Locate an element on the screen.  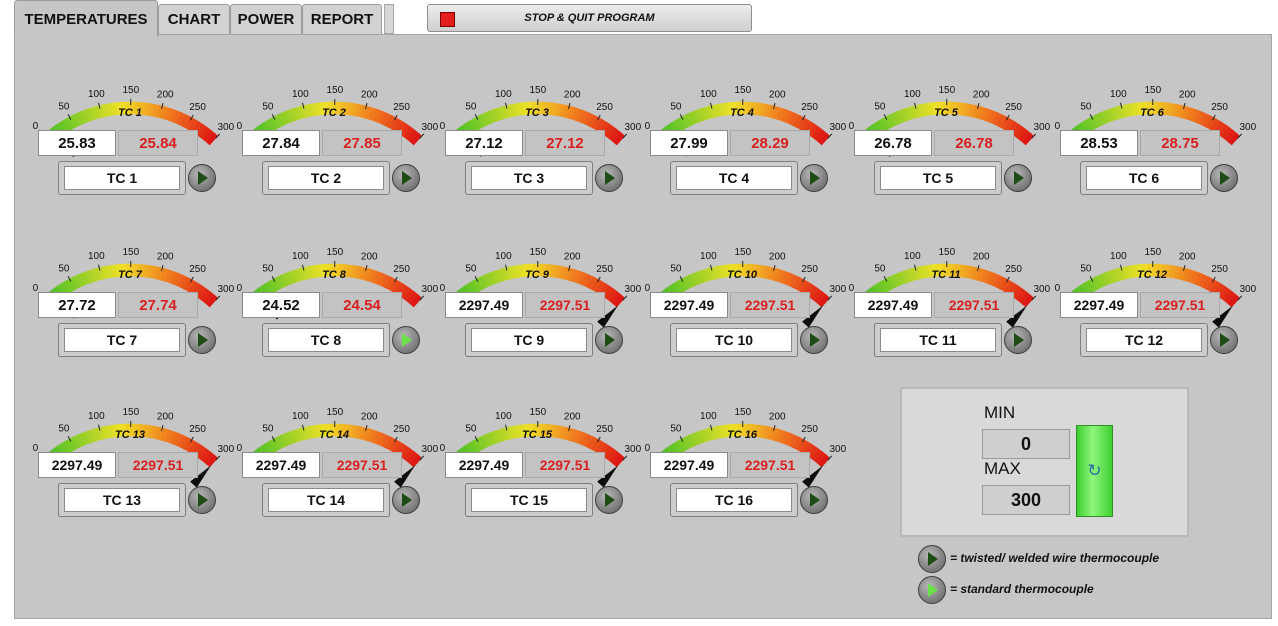
temperature-gauge: 050100 150 200250300TC 8 is located at coordinates (338, 293).